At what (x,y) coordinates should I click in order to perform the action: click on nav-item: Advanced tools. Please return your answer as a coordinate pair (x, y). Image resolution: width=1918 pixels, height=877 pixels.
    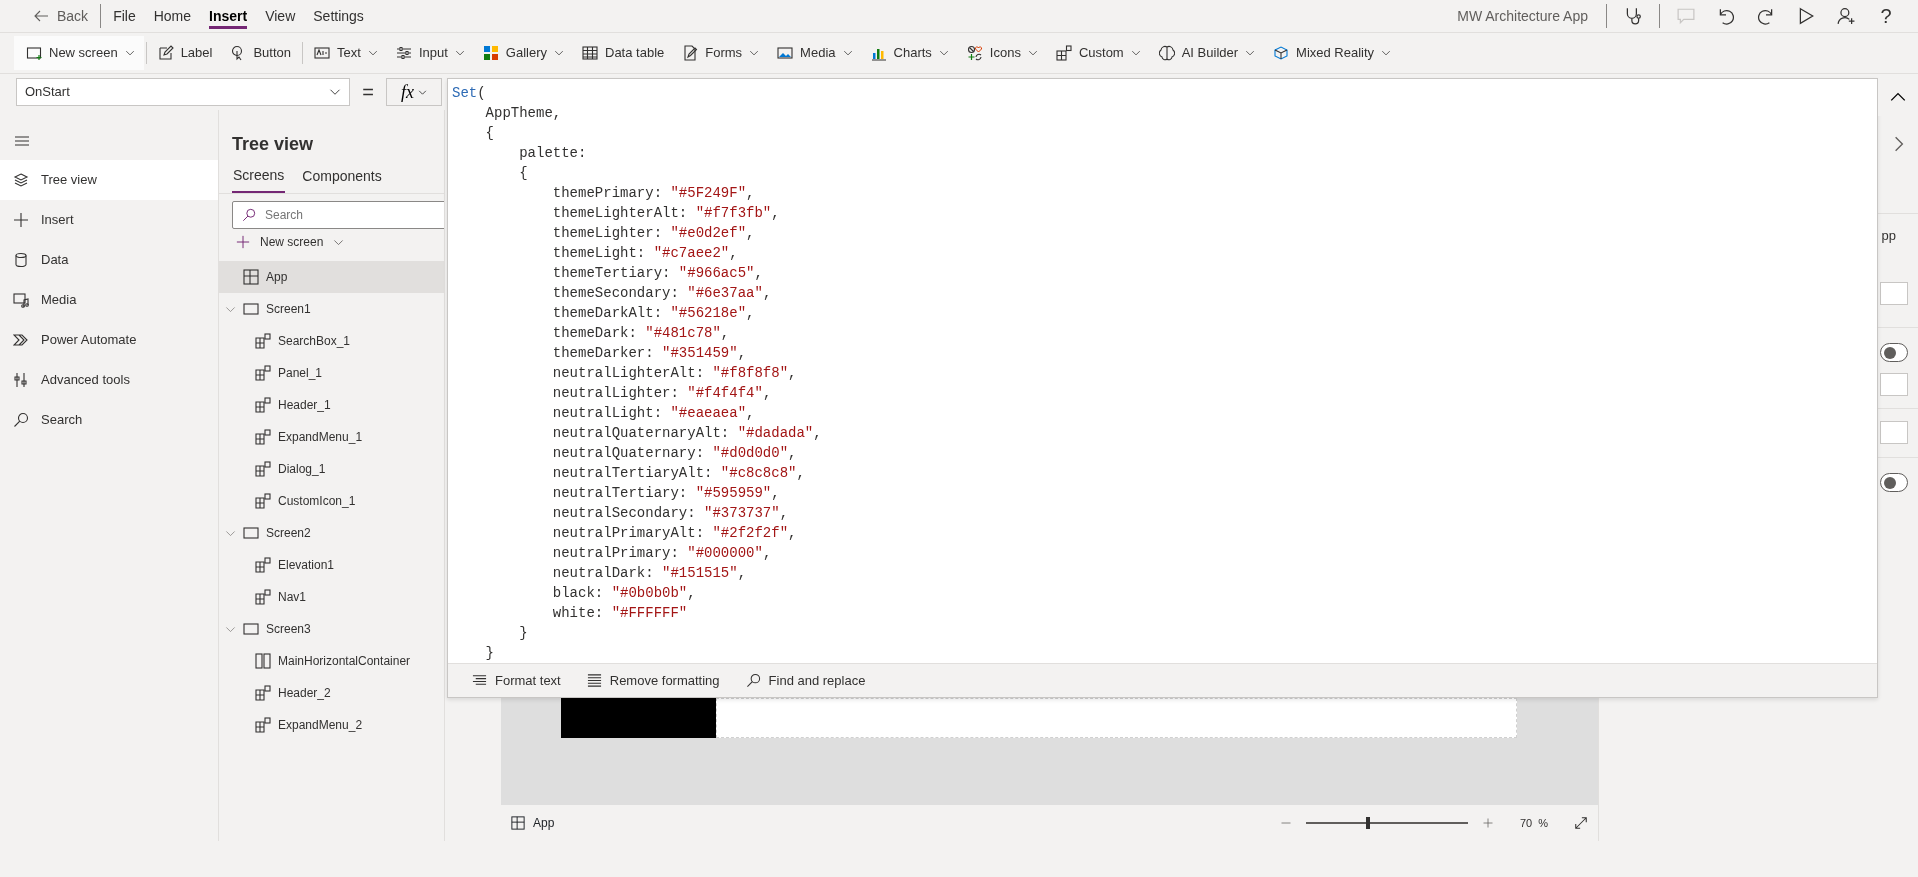
    Looking at the image, I should click on (109, 380).